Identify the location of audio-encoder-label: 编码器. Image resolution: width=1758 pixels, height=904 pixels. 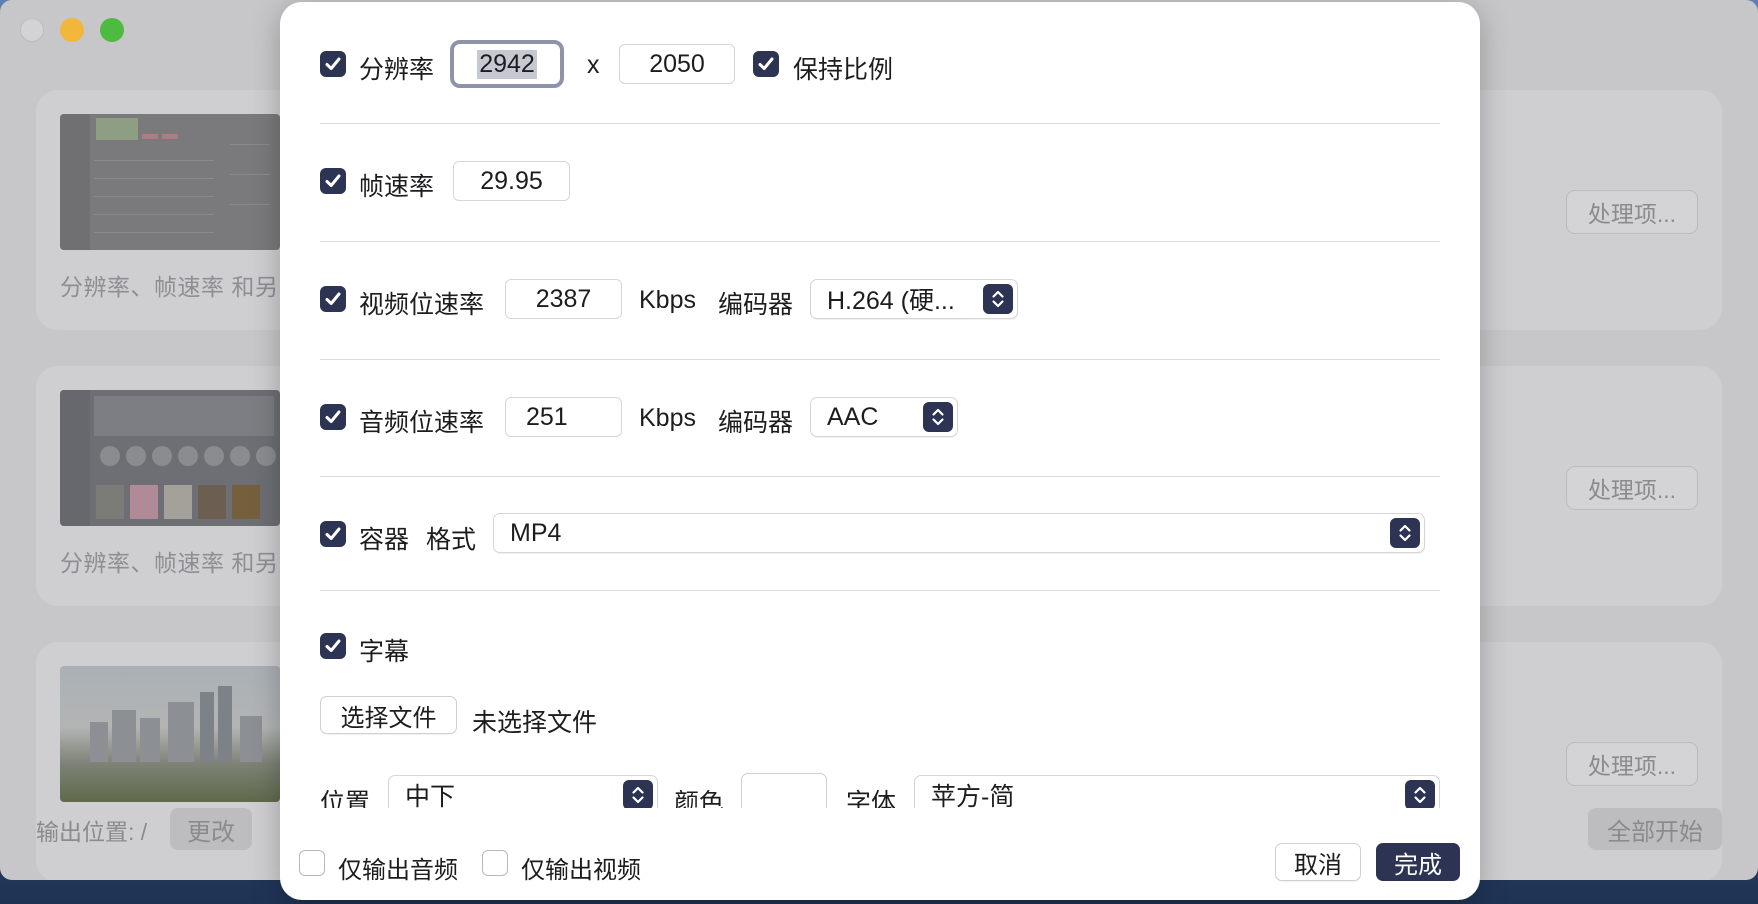
(756, 423).